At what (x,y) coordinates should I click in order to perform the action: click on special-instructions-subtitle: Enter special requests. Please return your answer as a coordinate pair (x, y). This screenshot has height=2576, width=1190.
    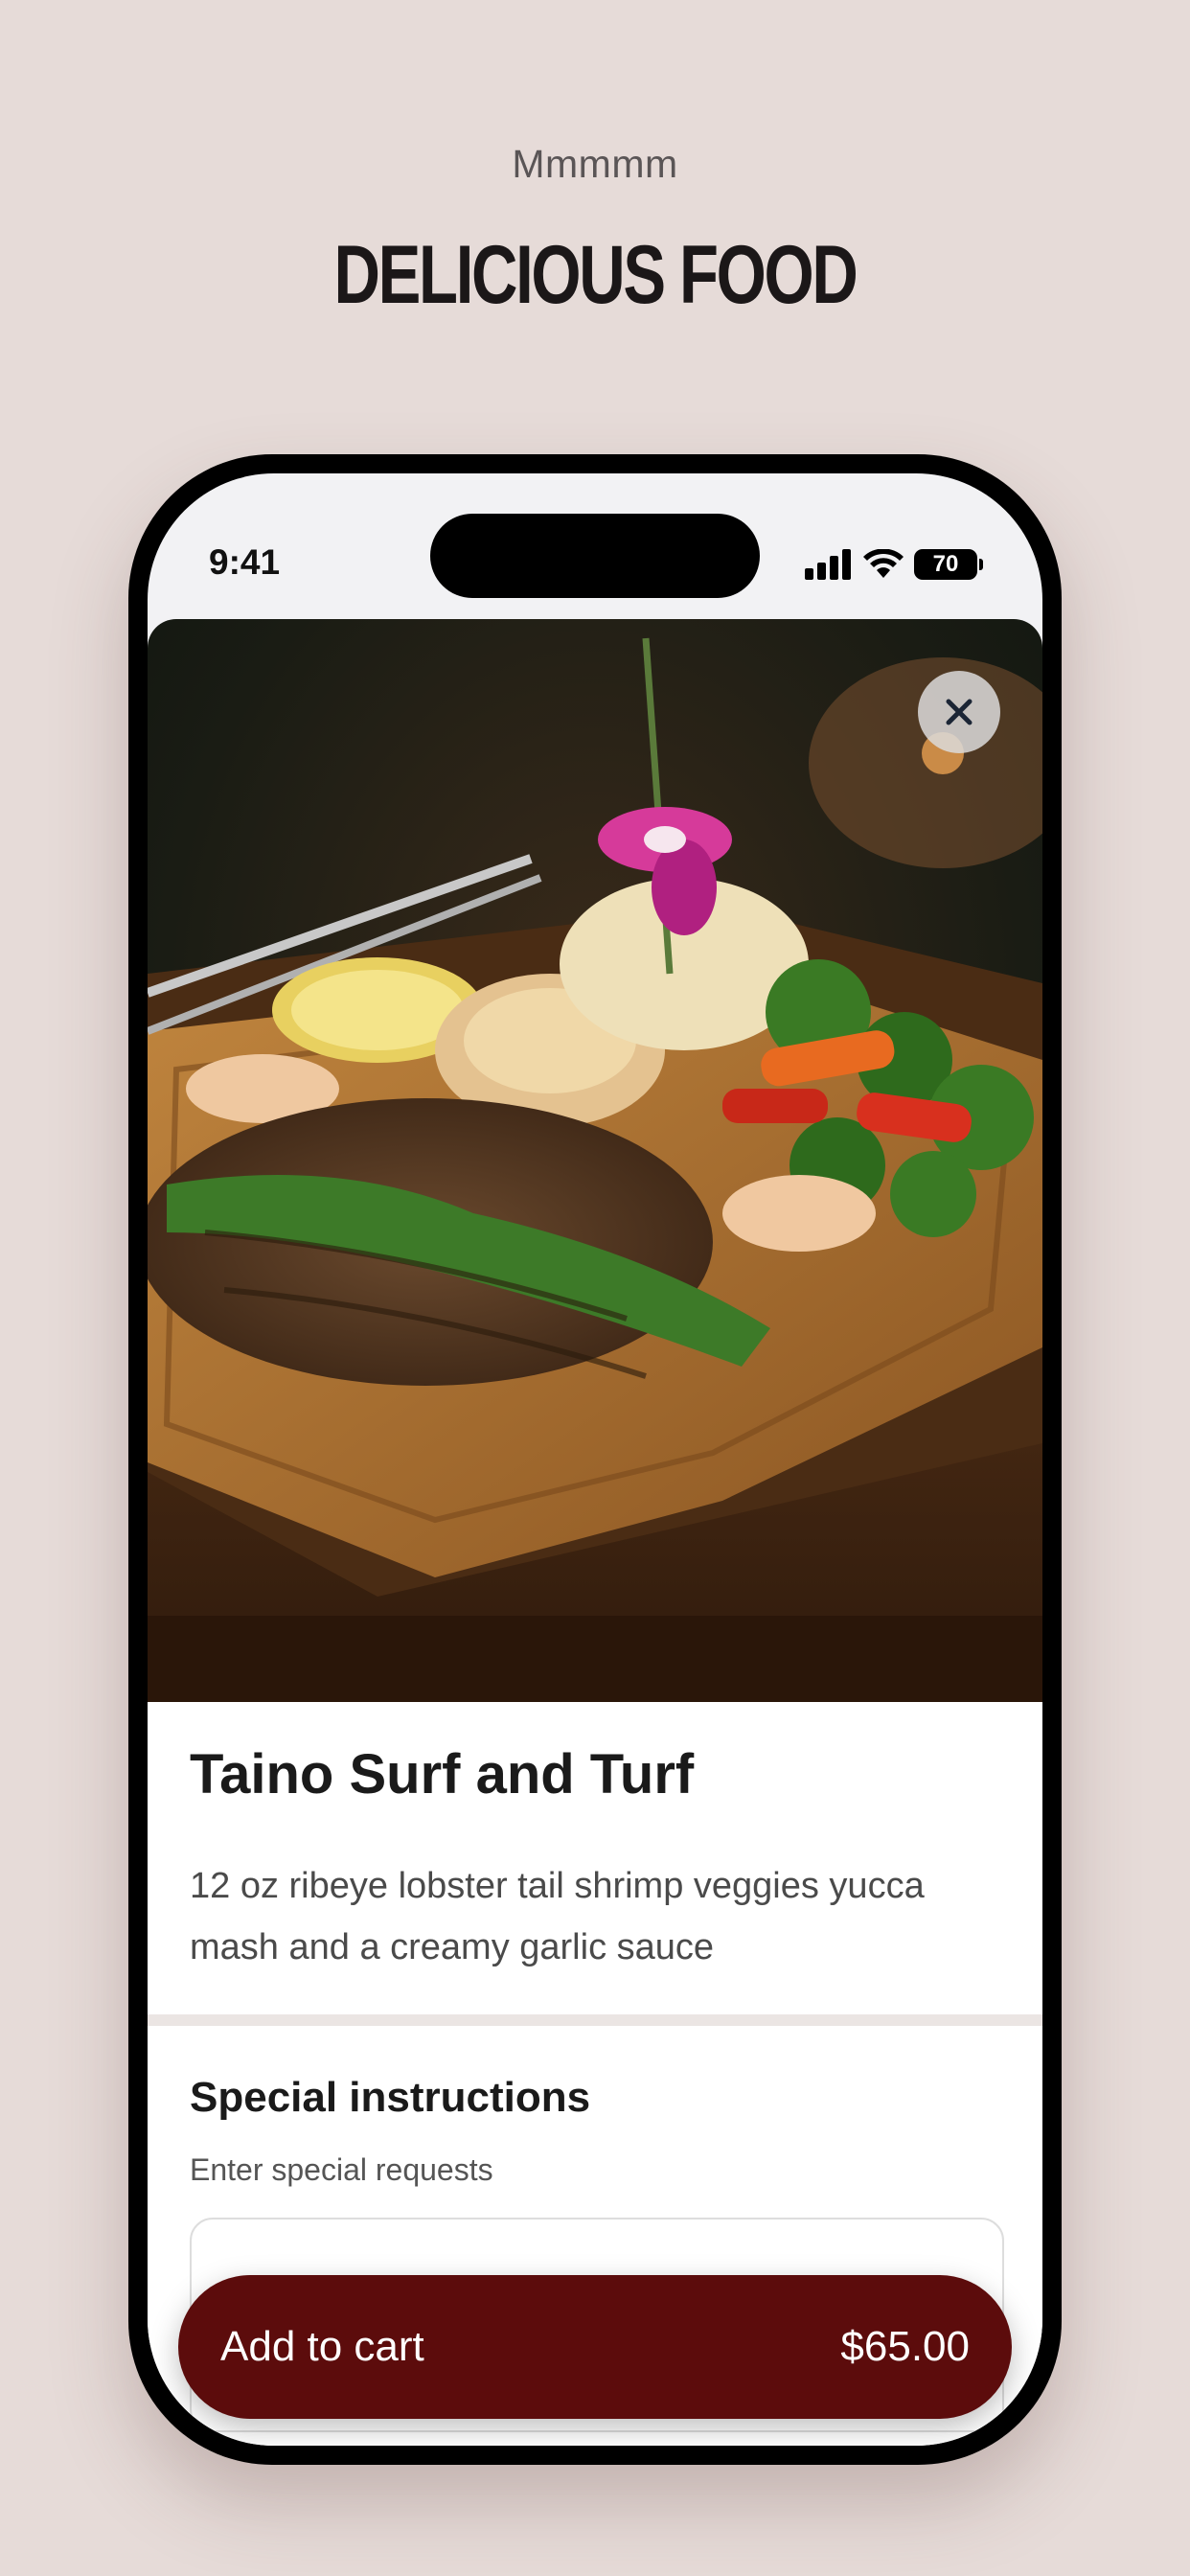
    Looking at the image, I should click on (342, 2169).